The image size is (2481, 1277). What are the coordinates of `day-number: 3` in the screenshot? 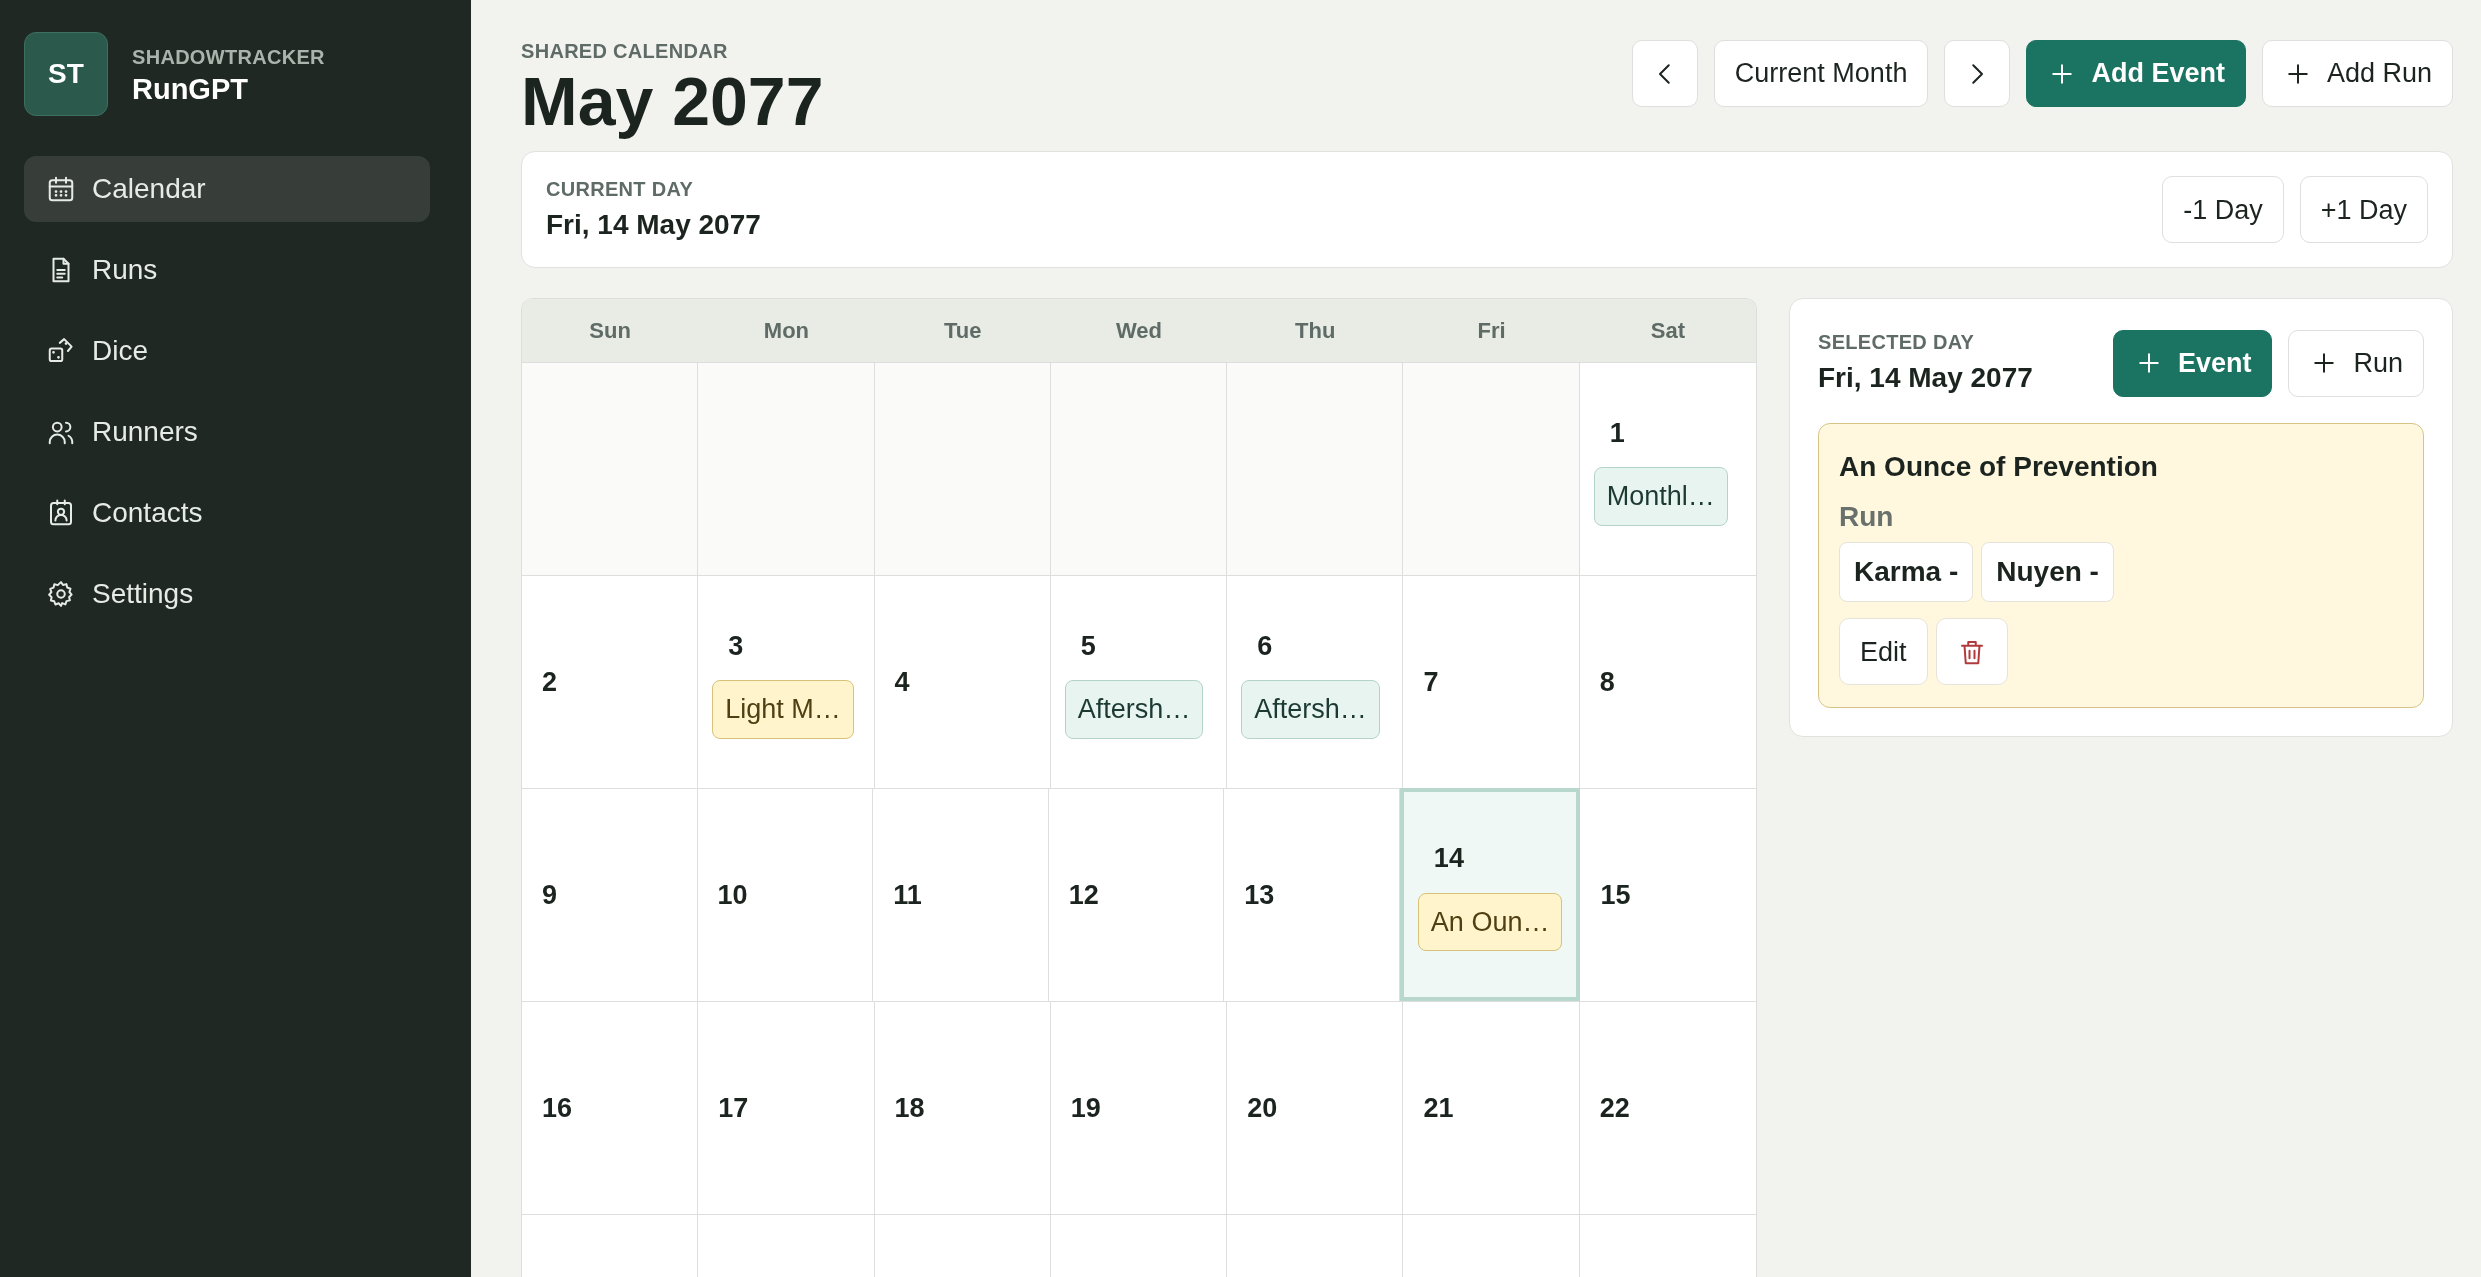 It's located at (735, 646).